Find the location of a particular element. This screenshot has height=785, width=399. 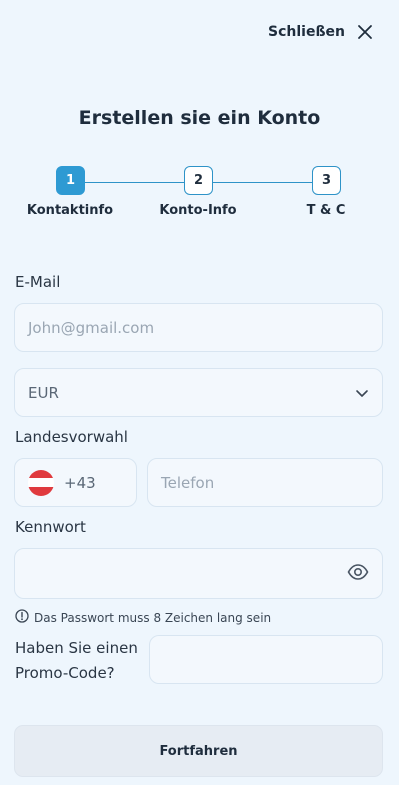

step-2: 2 is located at coordinates (198, 180).